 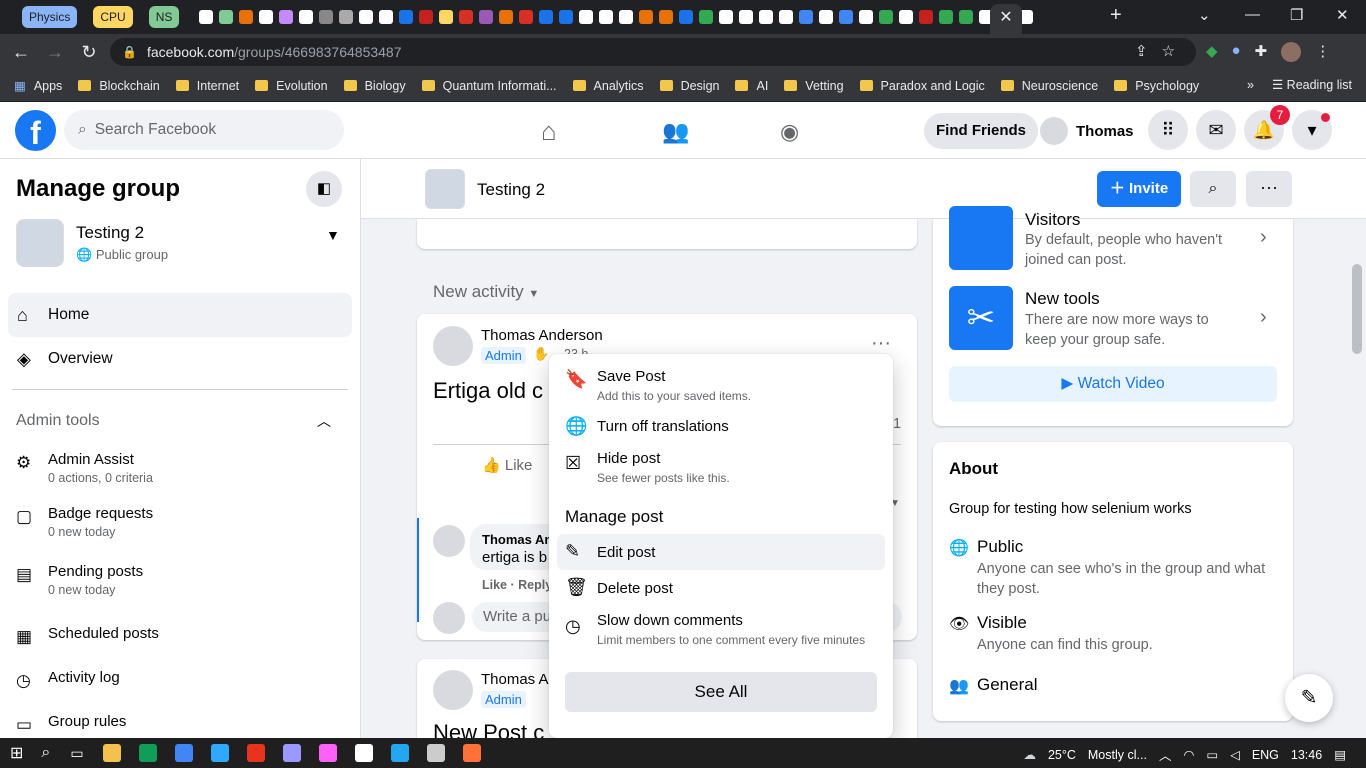 What do you see at coordinates (515, 679) in the screenshot?
I see `post-author: Thomas A` at bounding box center [515, 679].